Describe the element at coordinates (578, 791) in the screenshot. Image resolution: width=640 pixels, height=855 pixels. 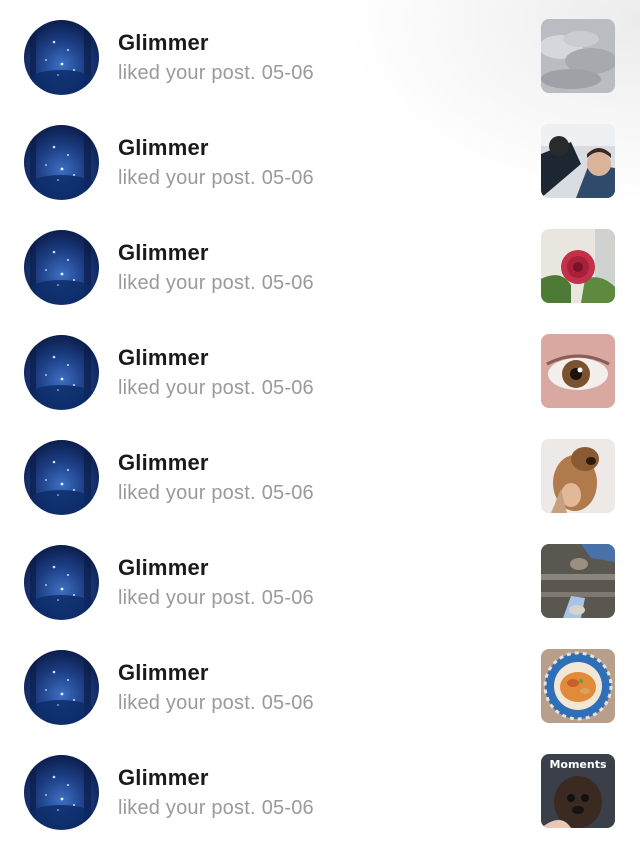
I see `post-thumbnail: Moments` at that location.